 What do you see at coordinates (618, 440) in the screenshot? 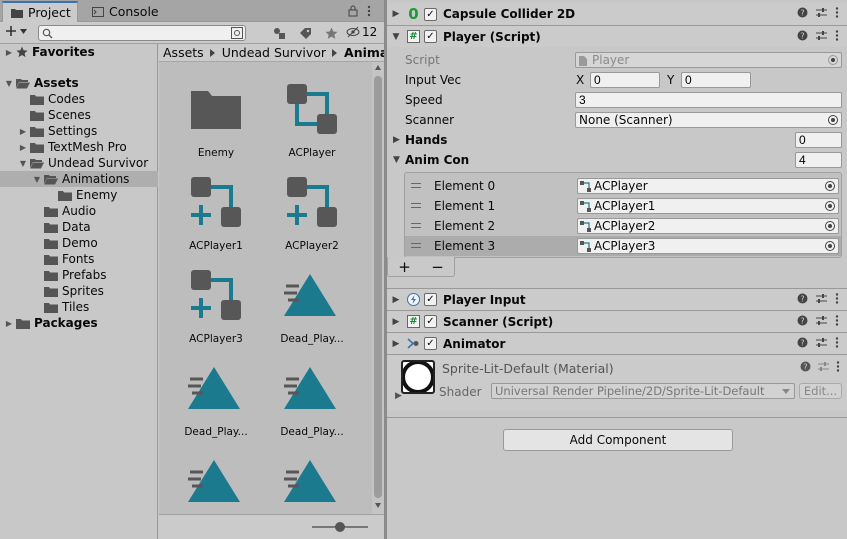
I see `add-component-button: Add Component` at bounding box center [618, 440].